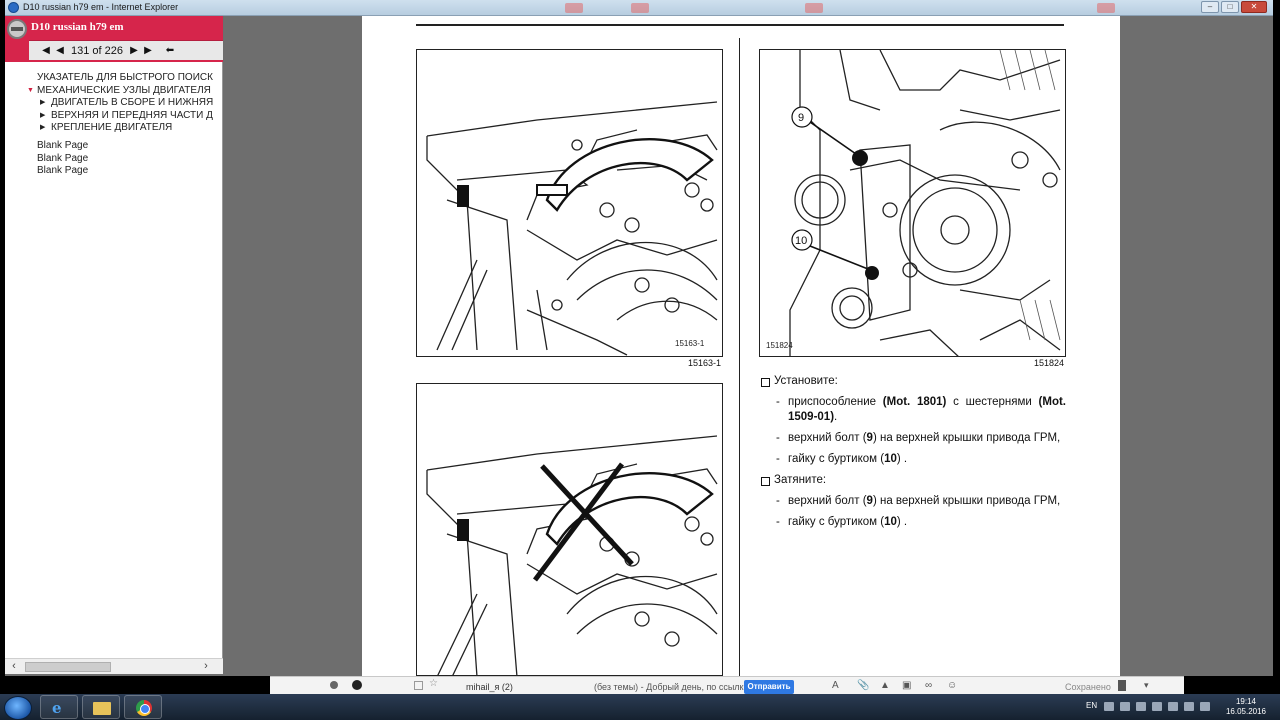  What do you see at coordinates (125, 77) in the screenshot?
I see `tree-item-label: УКАЗАТЕЛЬ ДЛЯ БЫСТРОГО ПОИСК` at bounding box center [125, 77].